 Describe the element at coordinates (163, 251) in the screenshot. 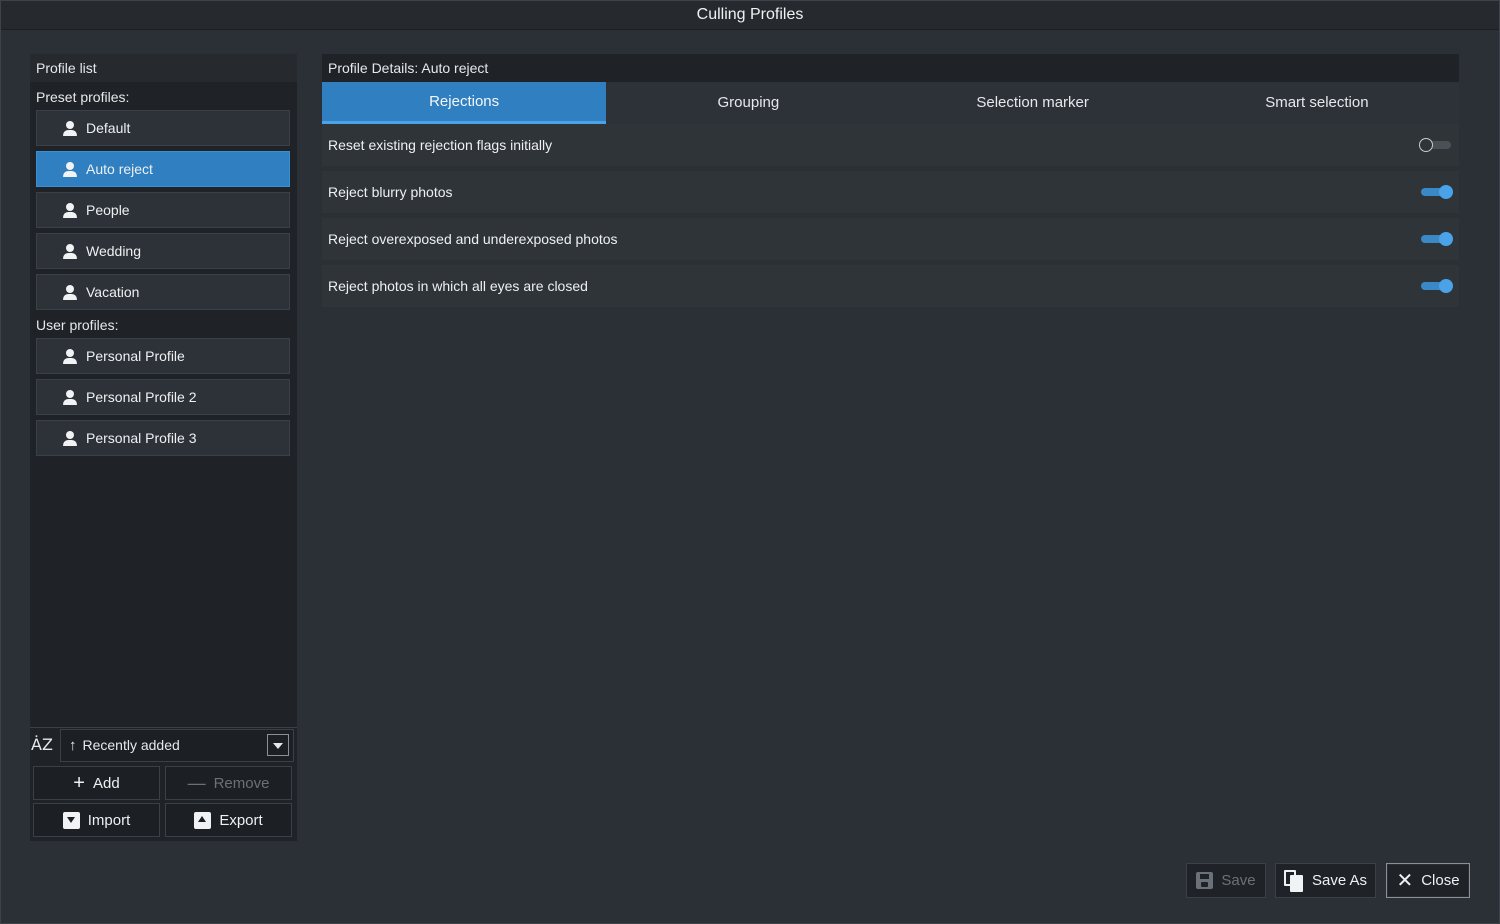

I see `profile-item-wedding: Wedding` at that location.